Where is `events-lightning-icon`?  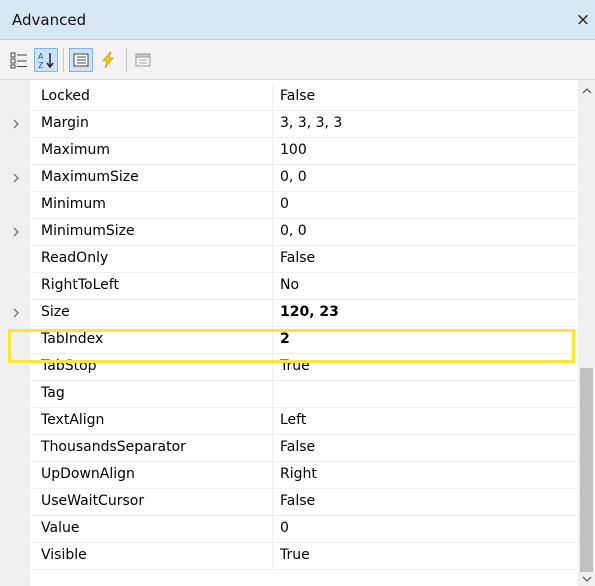 events-lightning-icon is located at coordinates (108, 60).